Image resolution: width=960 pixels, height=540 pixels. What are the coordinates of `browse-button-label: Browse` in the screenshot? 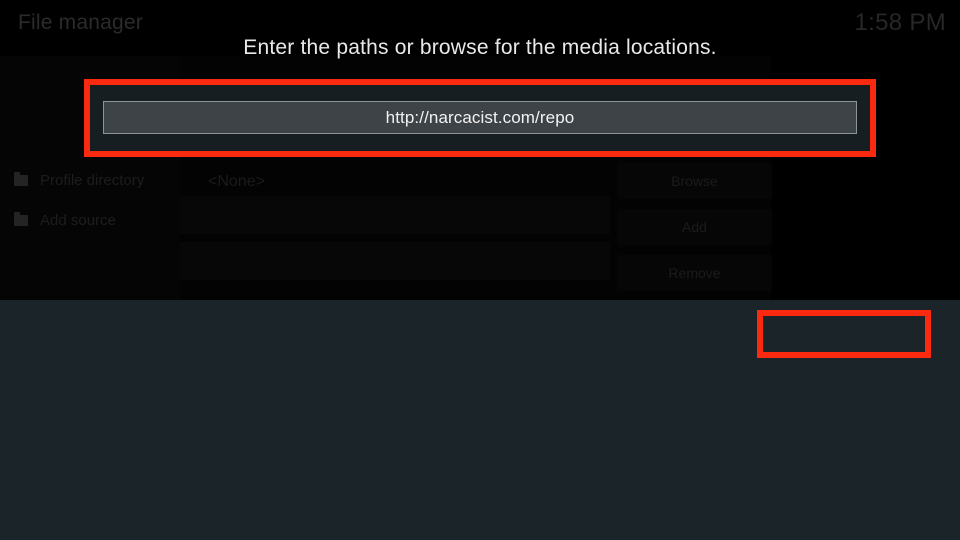 It's located at (694, 181).